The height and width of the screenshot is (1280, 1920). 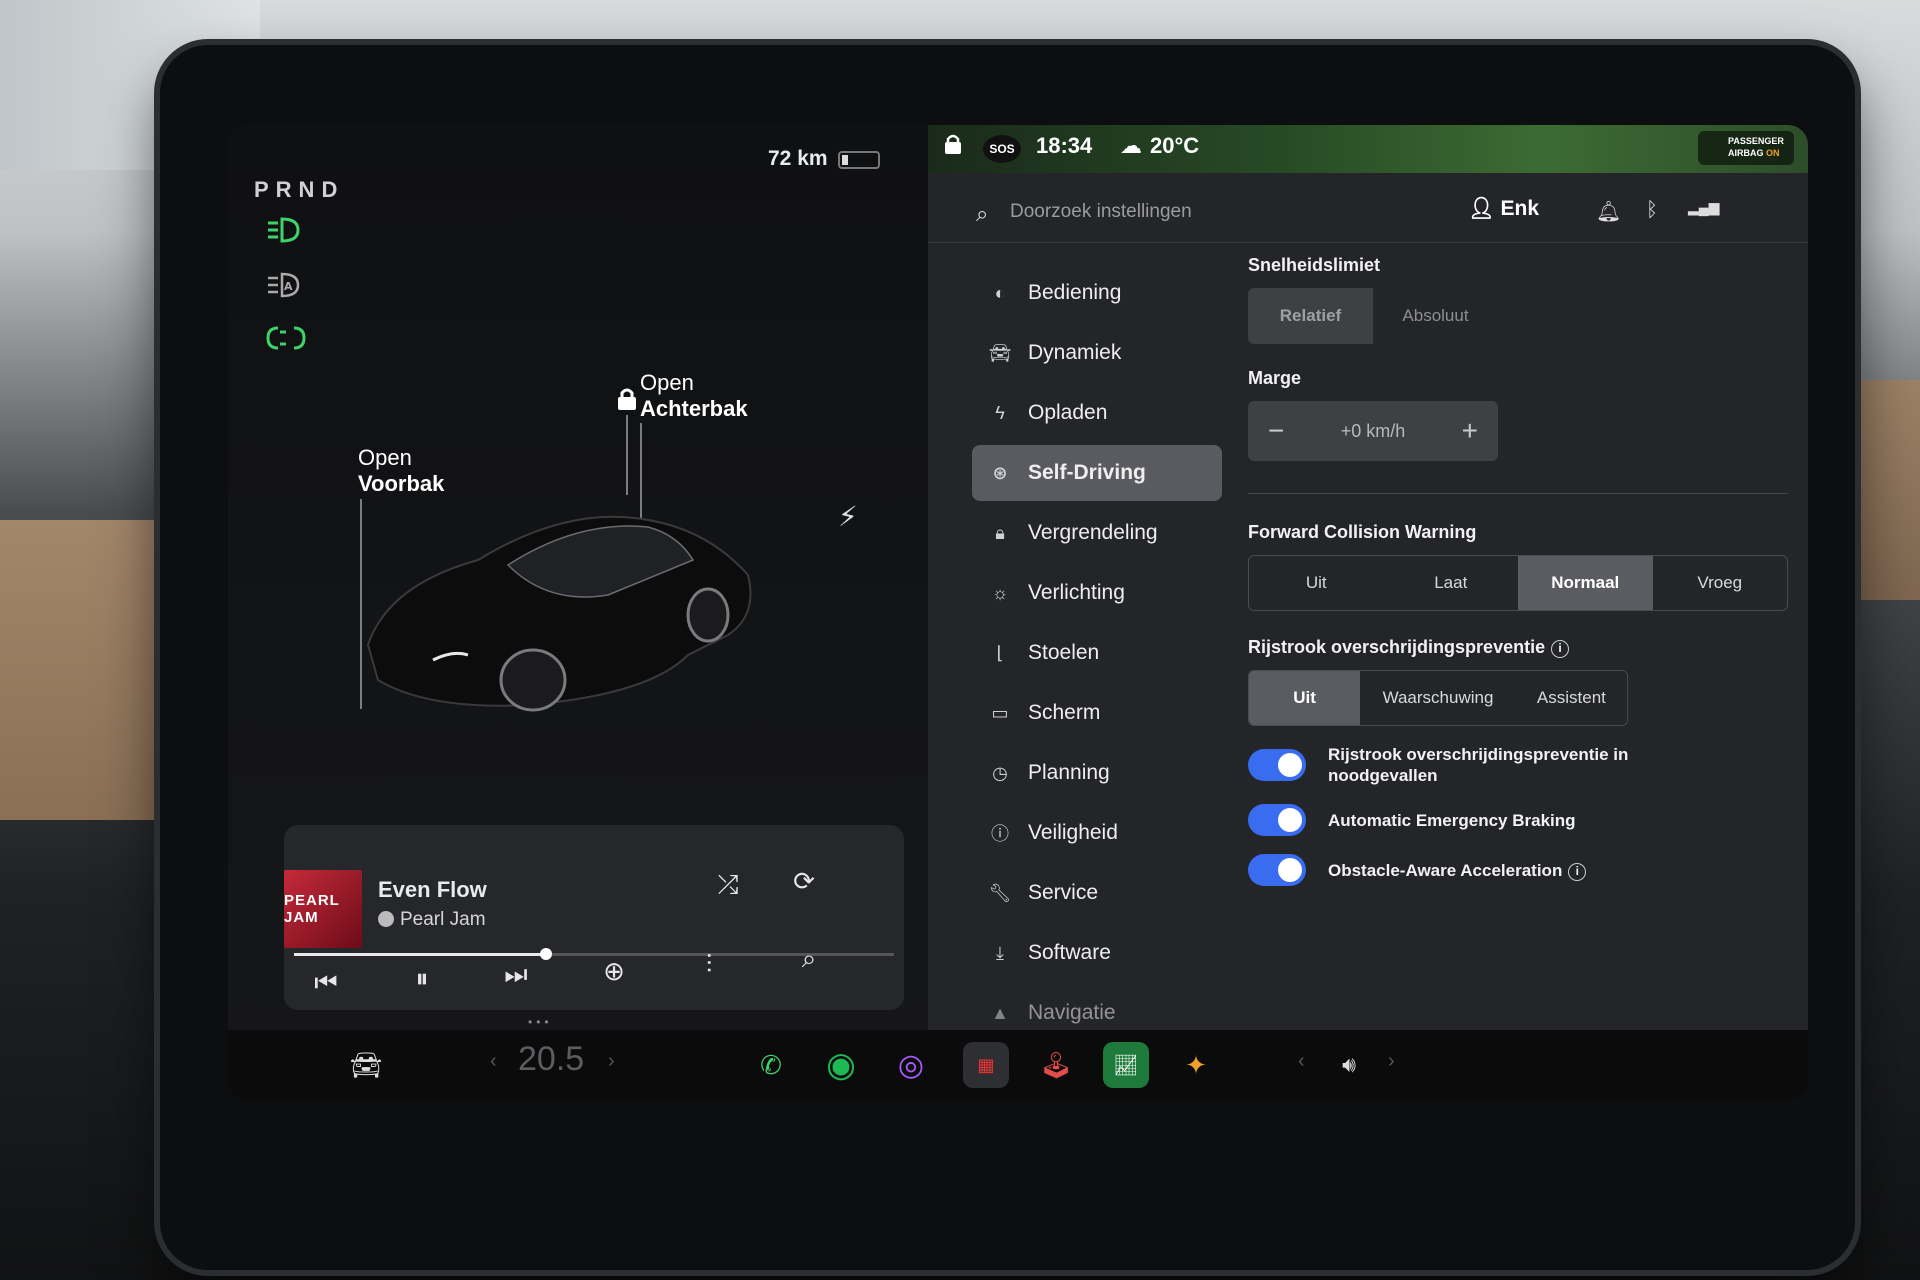 I want to click on fcw-option-normaal: Normaal, so click(x=1585, y=583).